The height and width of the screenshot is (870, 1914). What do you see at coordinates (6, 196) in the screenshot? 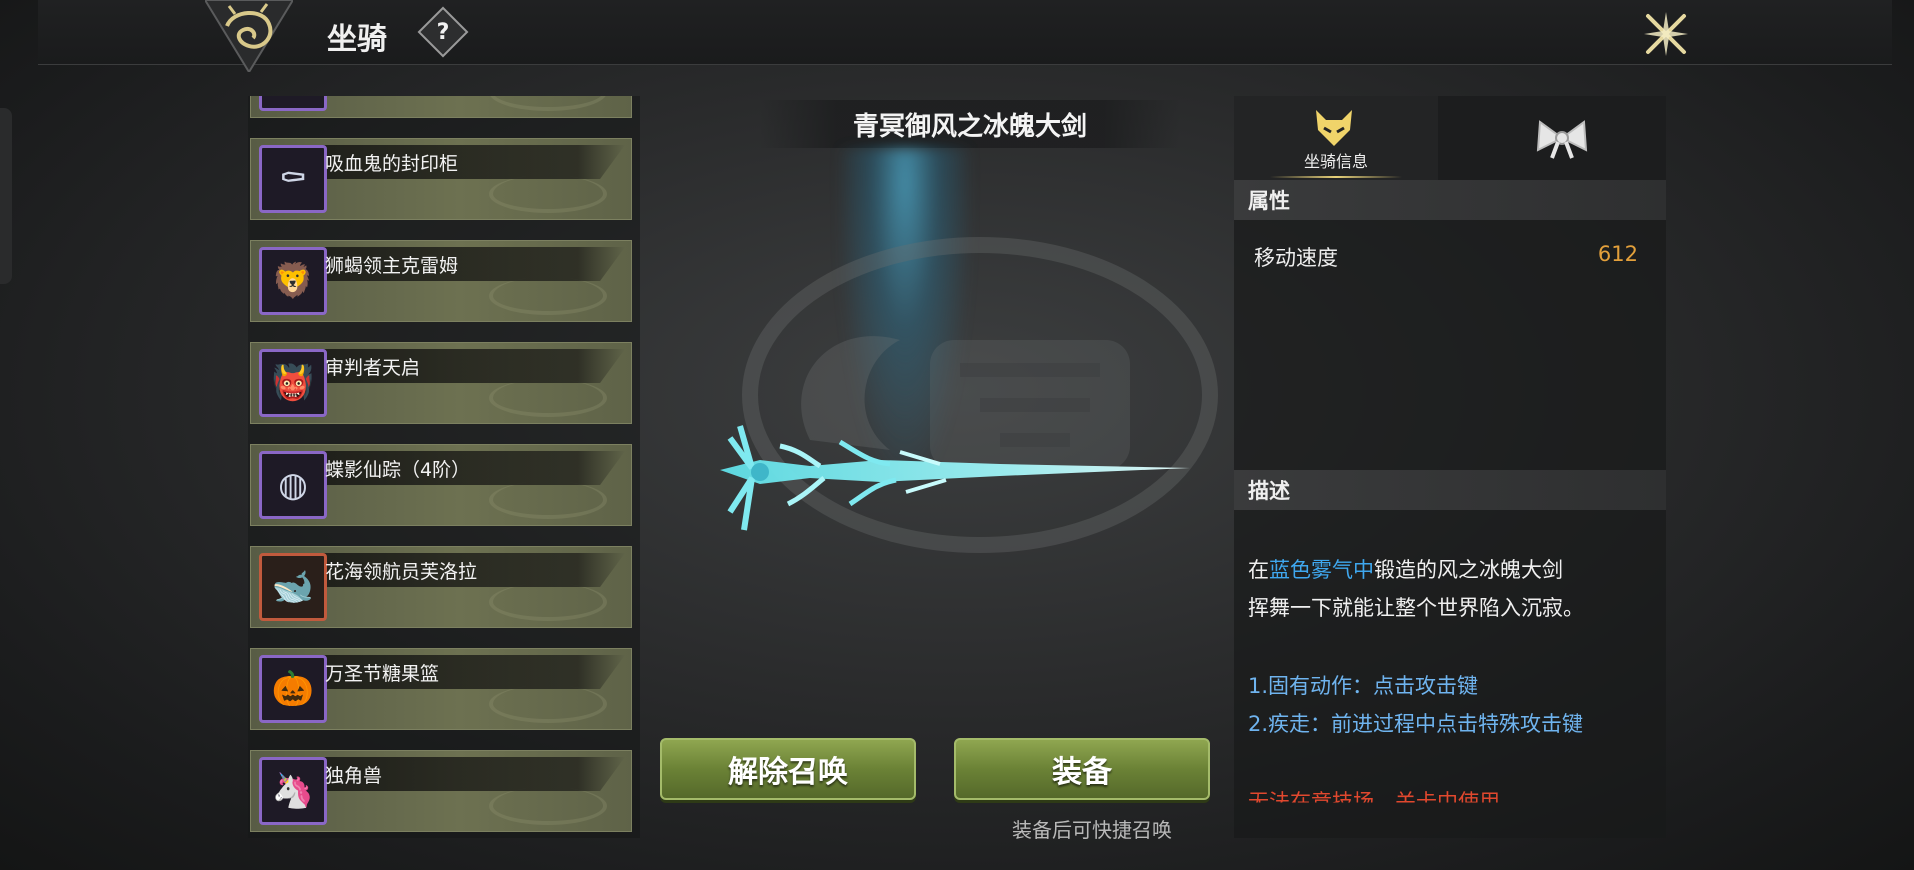
I see `side-handle` at bounding box center [6, 196].